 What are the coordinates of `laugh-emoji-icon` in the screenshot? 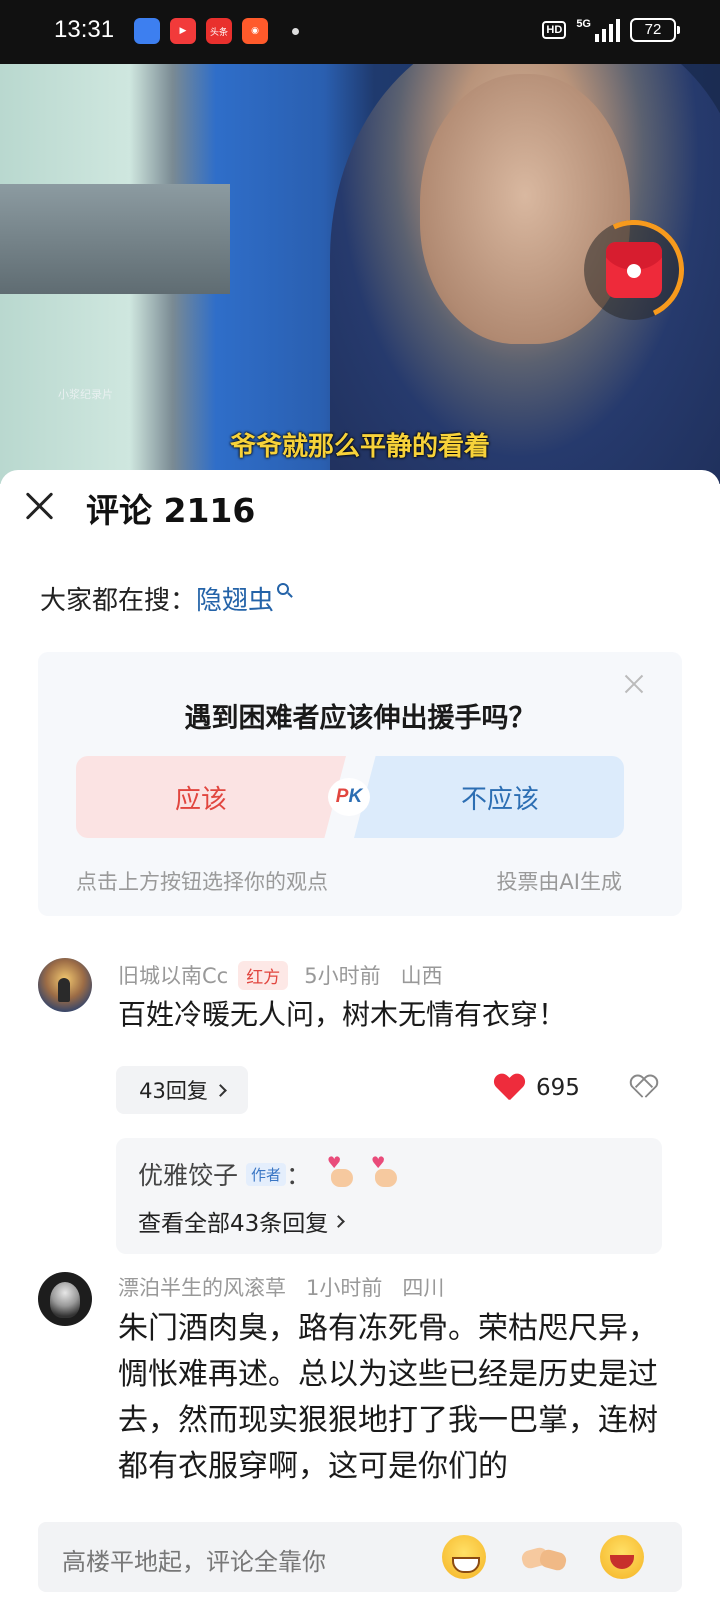 It's located at (622, 1557).